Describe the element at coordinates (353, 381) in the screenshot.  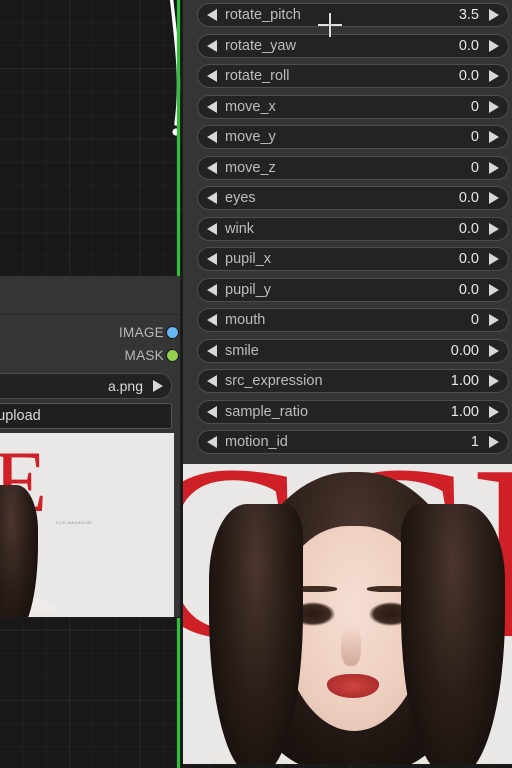
I see `widget-src-expression: src_expression 1.00` at that location.